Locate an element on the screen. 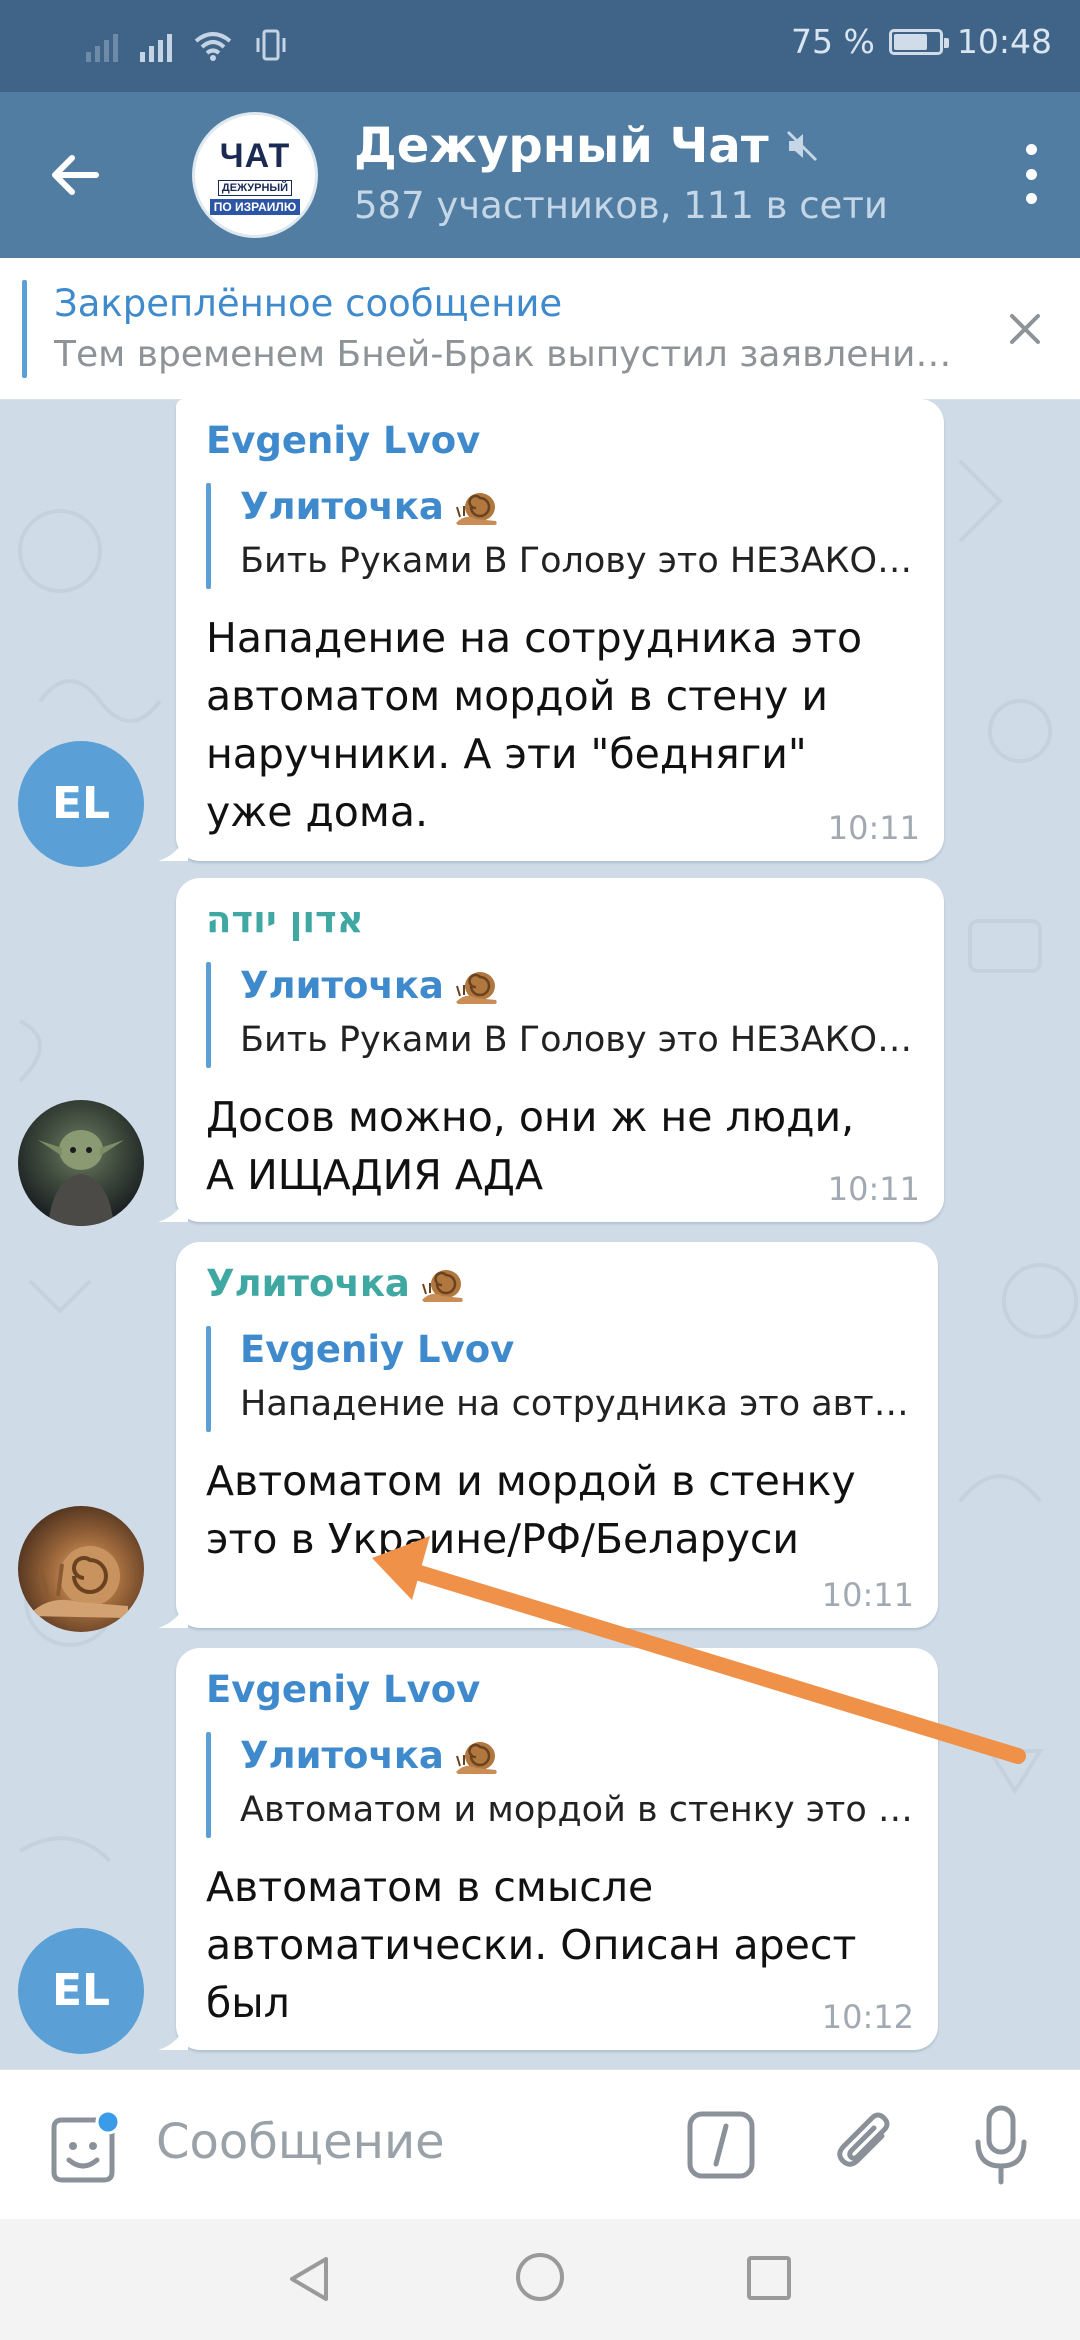  message-time: 10:12 is located at coordinates (867, 2017).